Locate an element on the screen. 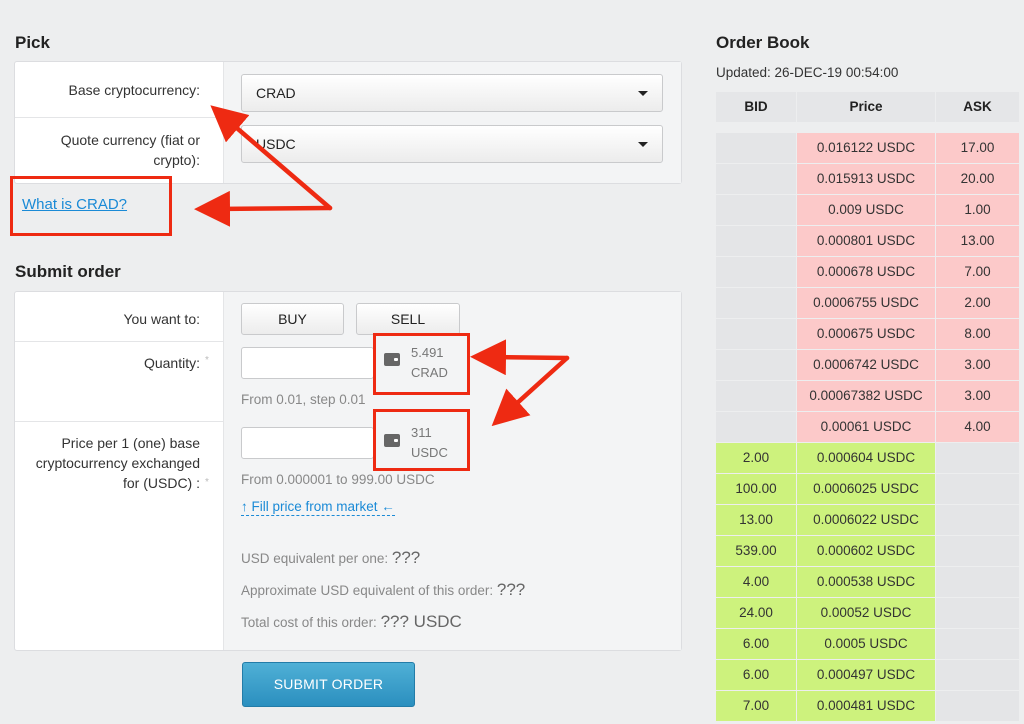 The width and height of the screenshot is (1024, 724). price-input is located at coordinates (307, 443).